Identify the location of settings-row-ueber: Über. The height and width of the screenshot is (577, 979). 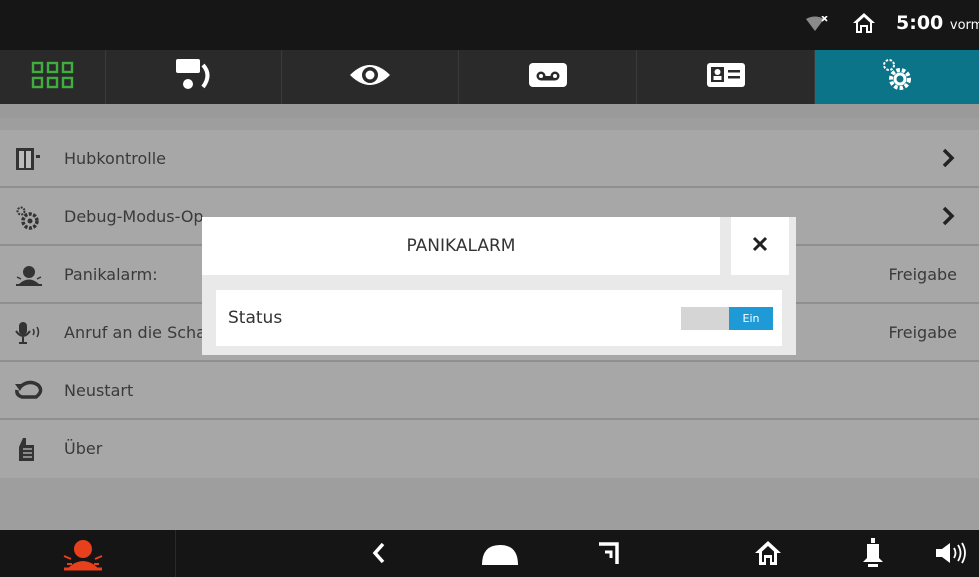
(489, 449).